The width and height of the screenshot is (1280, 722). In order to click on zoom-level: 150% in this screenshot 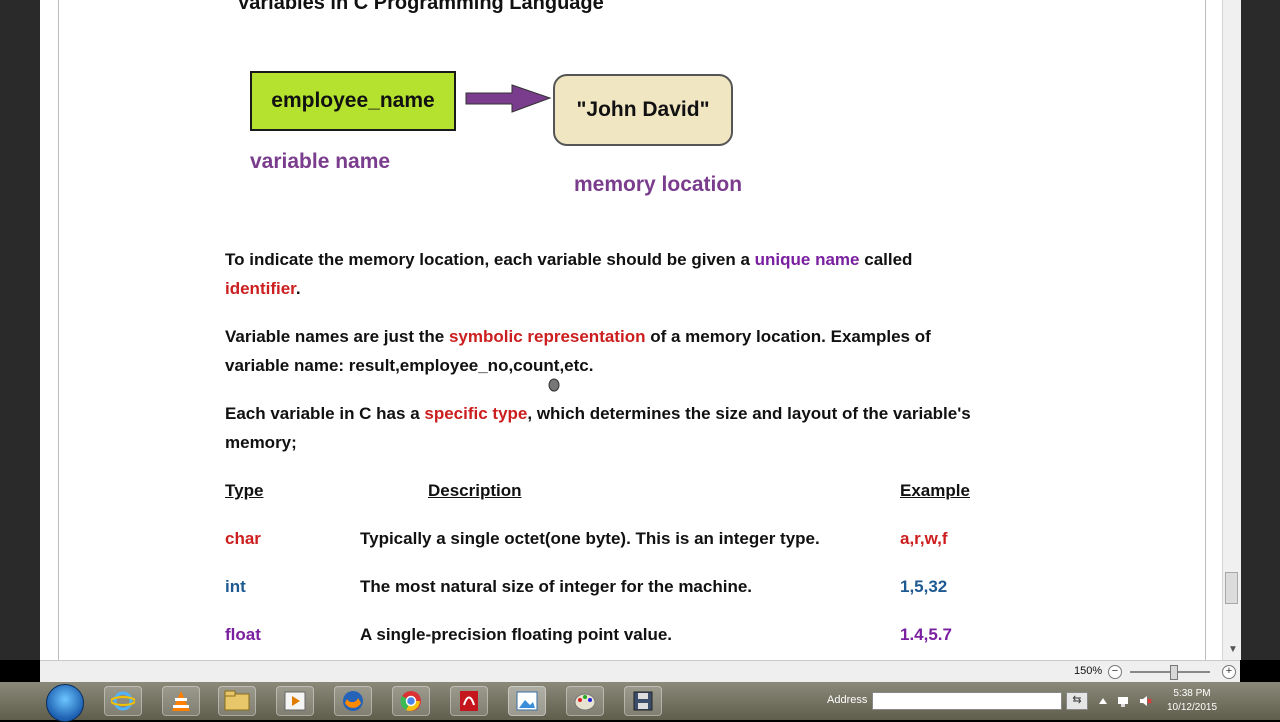, I will do `click(1088, 671)`.